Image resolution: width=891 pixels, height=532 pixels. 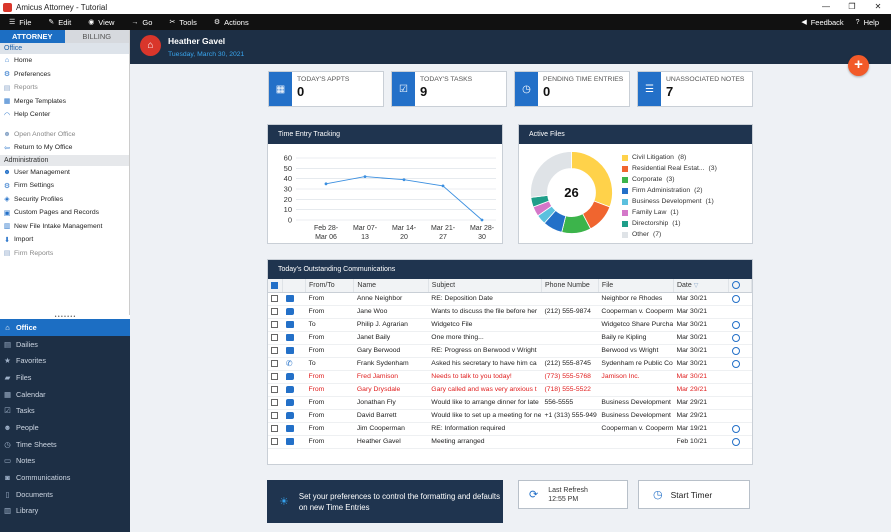 What do you see at coordinates (65, 410) in the screenshot?
I see `nav-tasks: ☑ Tasks` at bounding box center [65, 410].